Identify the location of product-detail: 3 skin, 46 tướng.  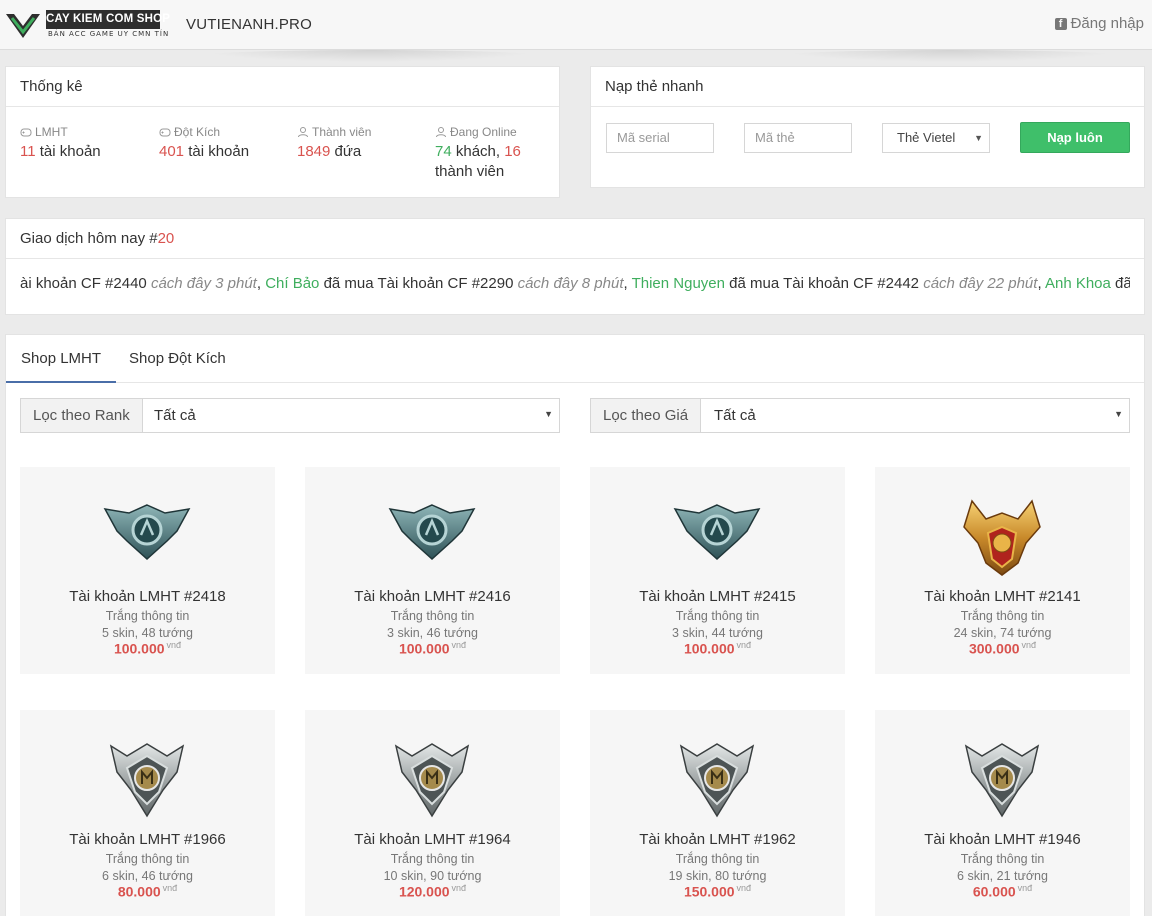
(432, 633).